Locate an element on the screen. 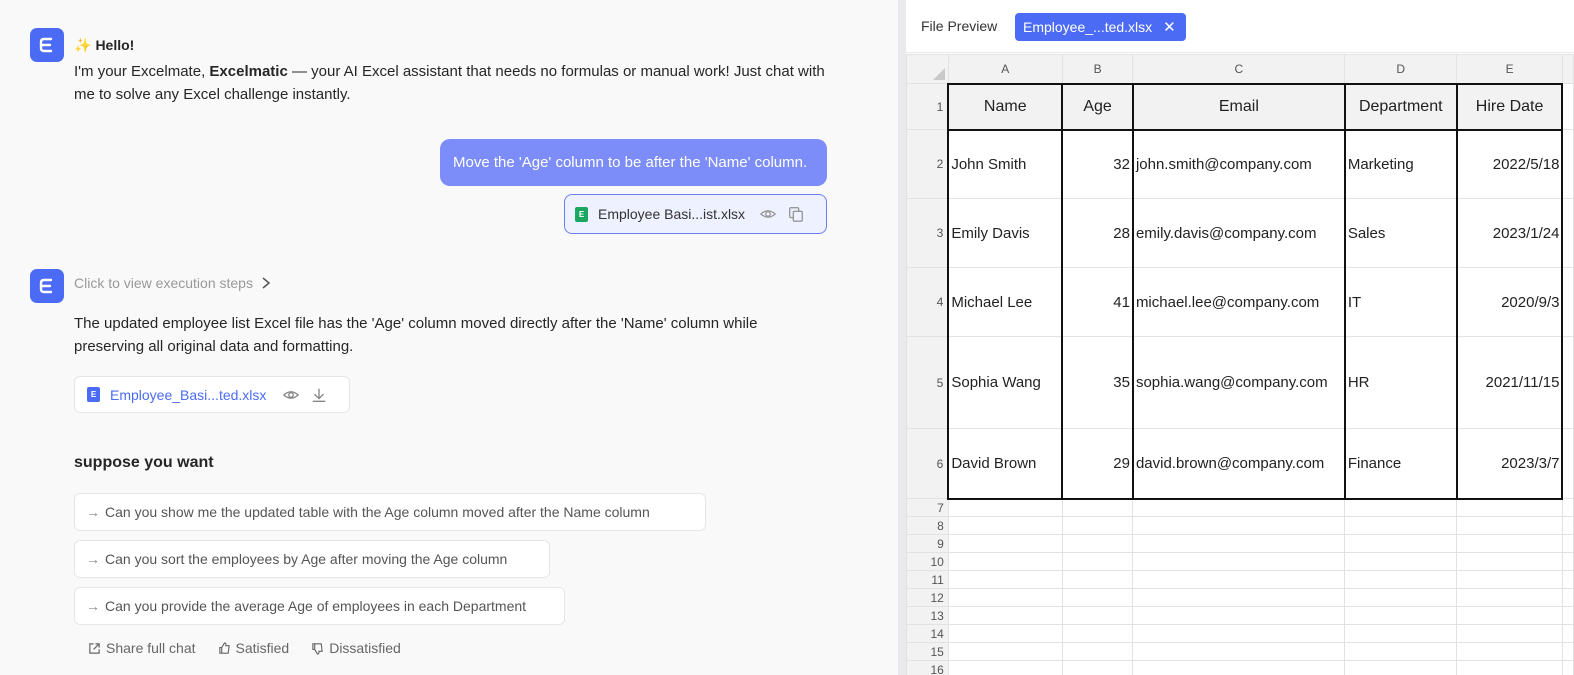  table-cell: 2020/9/3 is located at coordinates (1509, 302).